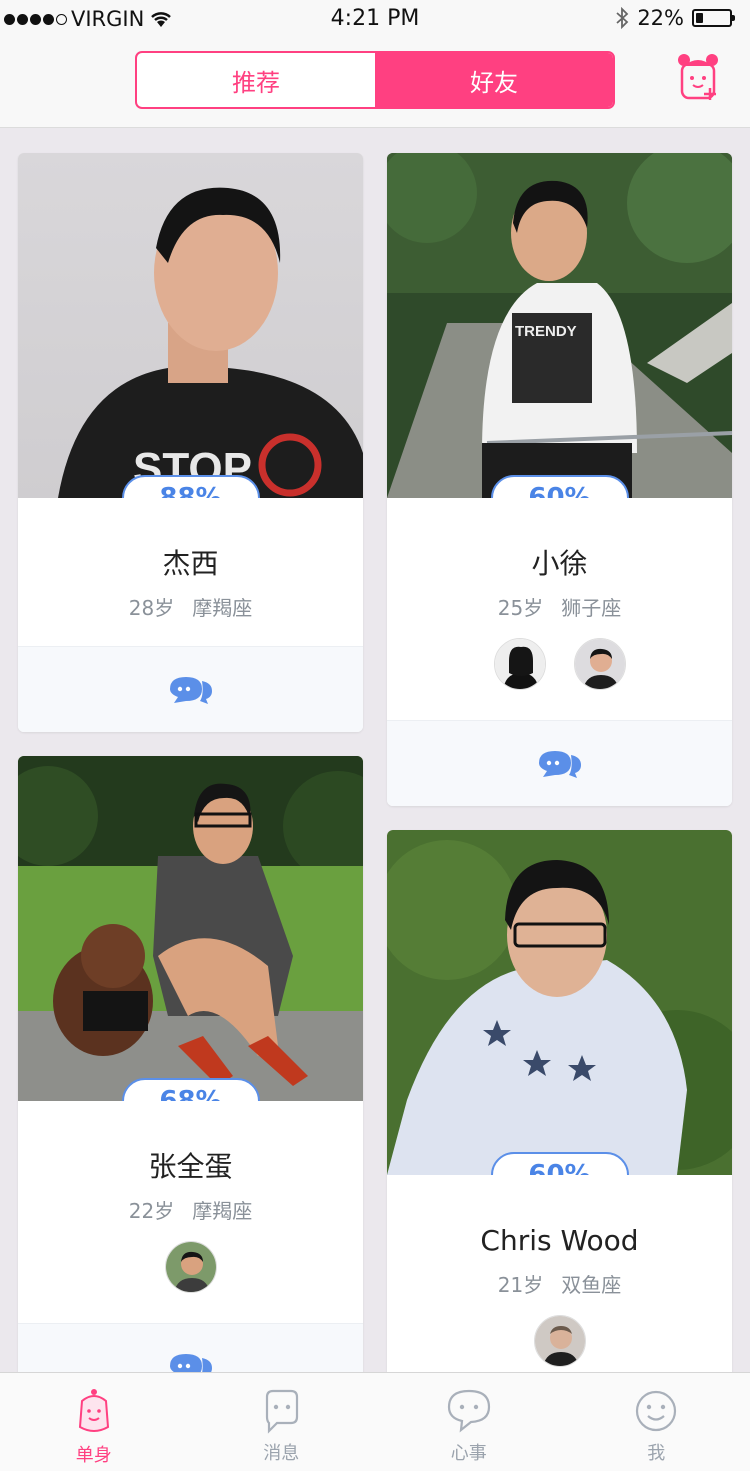 The width and height of the screenshot is (750, 1471). What do you see at coordinates (520, 608) in the screenshot?
I see `user-age: 25岁` at bounding box center [520, 608].